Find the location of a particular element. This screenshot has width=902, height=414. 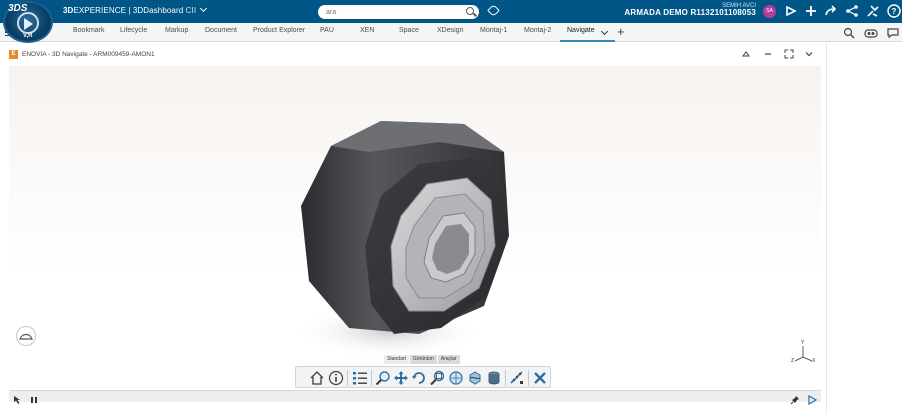

share-icon is located at coordinates (831, 11).